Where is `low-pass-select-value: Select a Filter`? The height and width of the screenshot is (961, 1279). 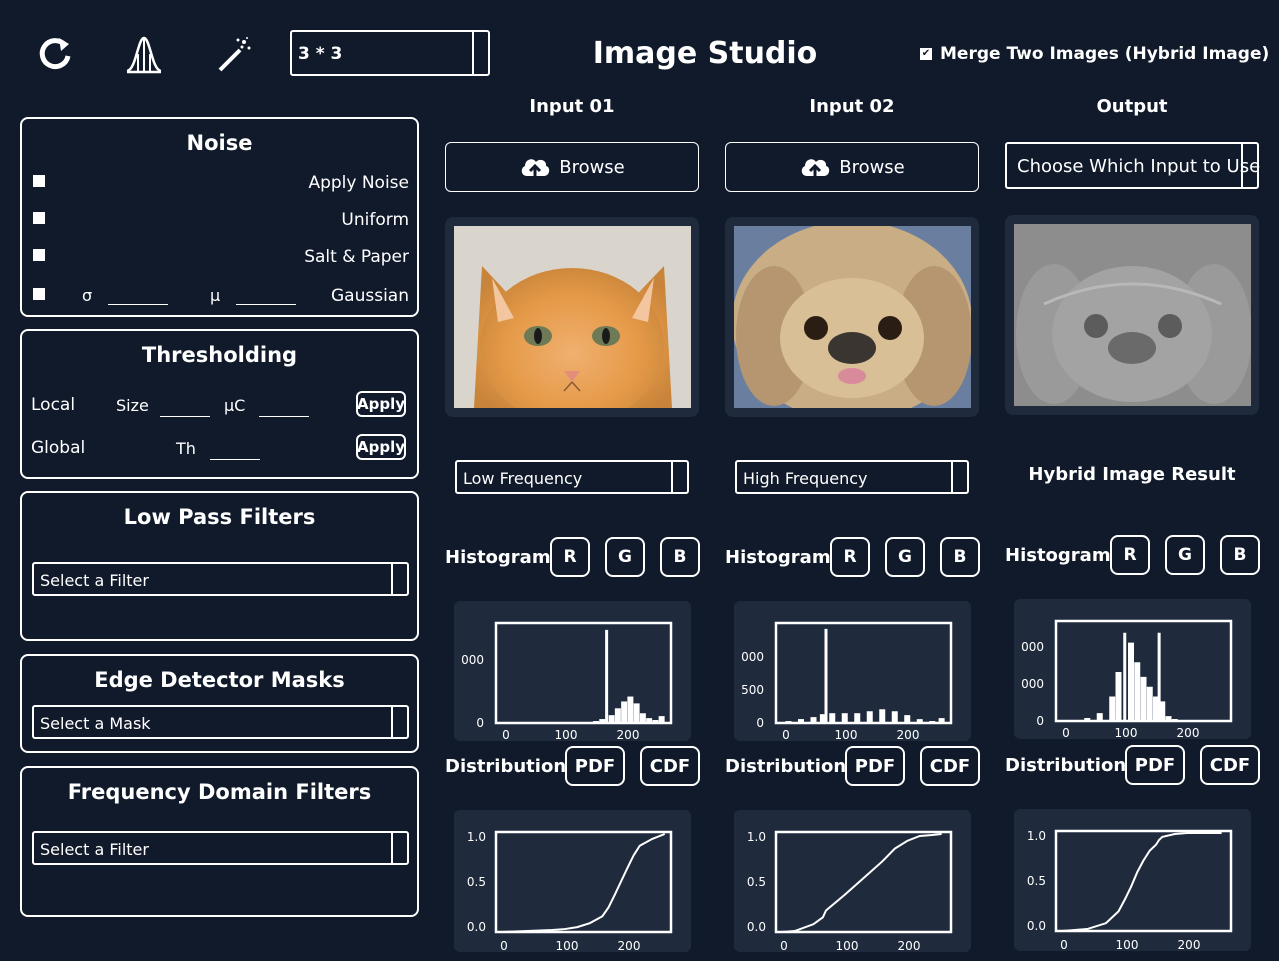
low-pass-select-value: Select a Filter is located at coordinates (94, 580).